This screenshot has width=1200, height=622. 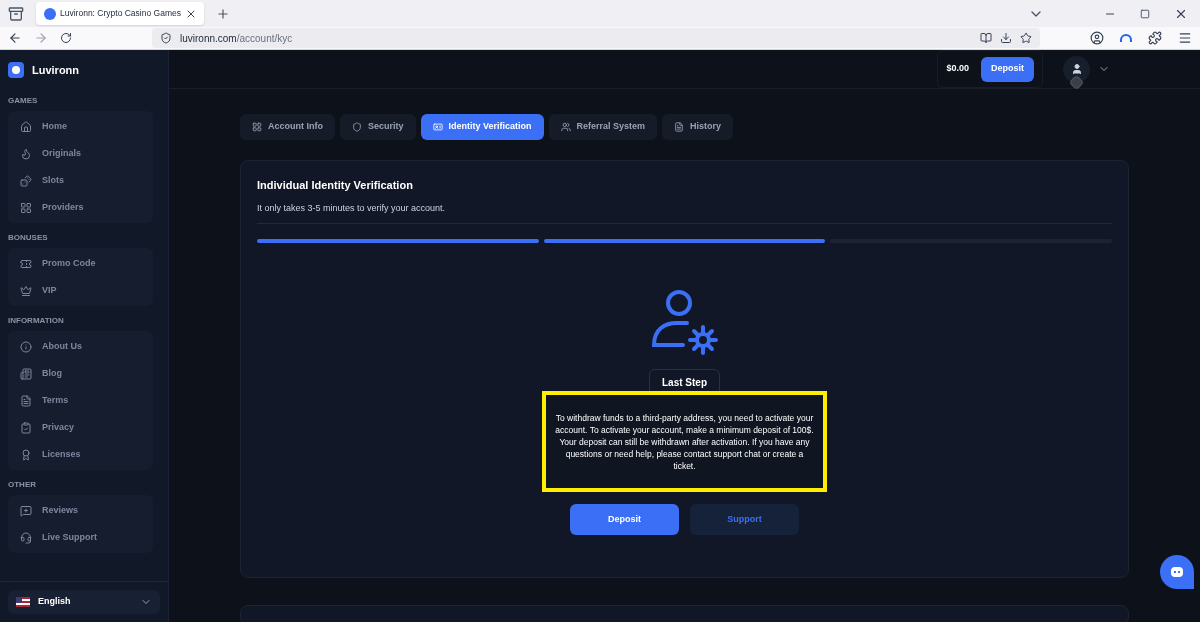 I want to click on language-selector: English, so click(x=84, y=602).